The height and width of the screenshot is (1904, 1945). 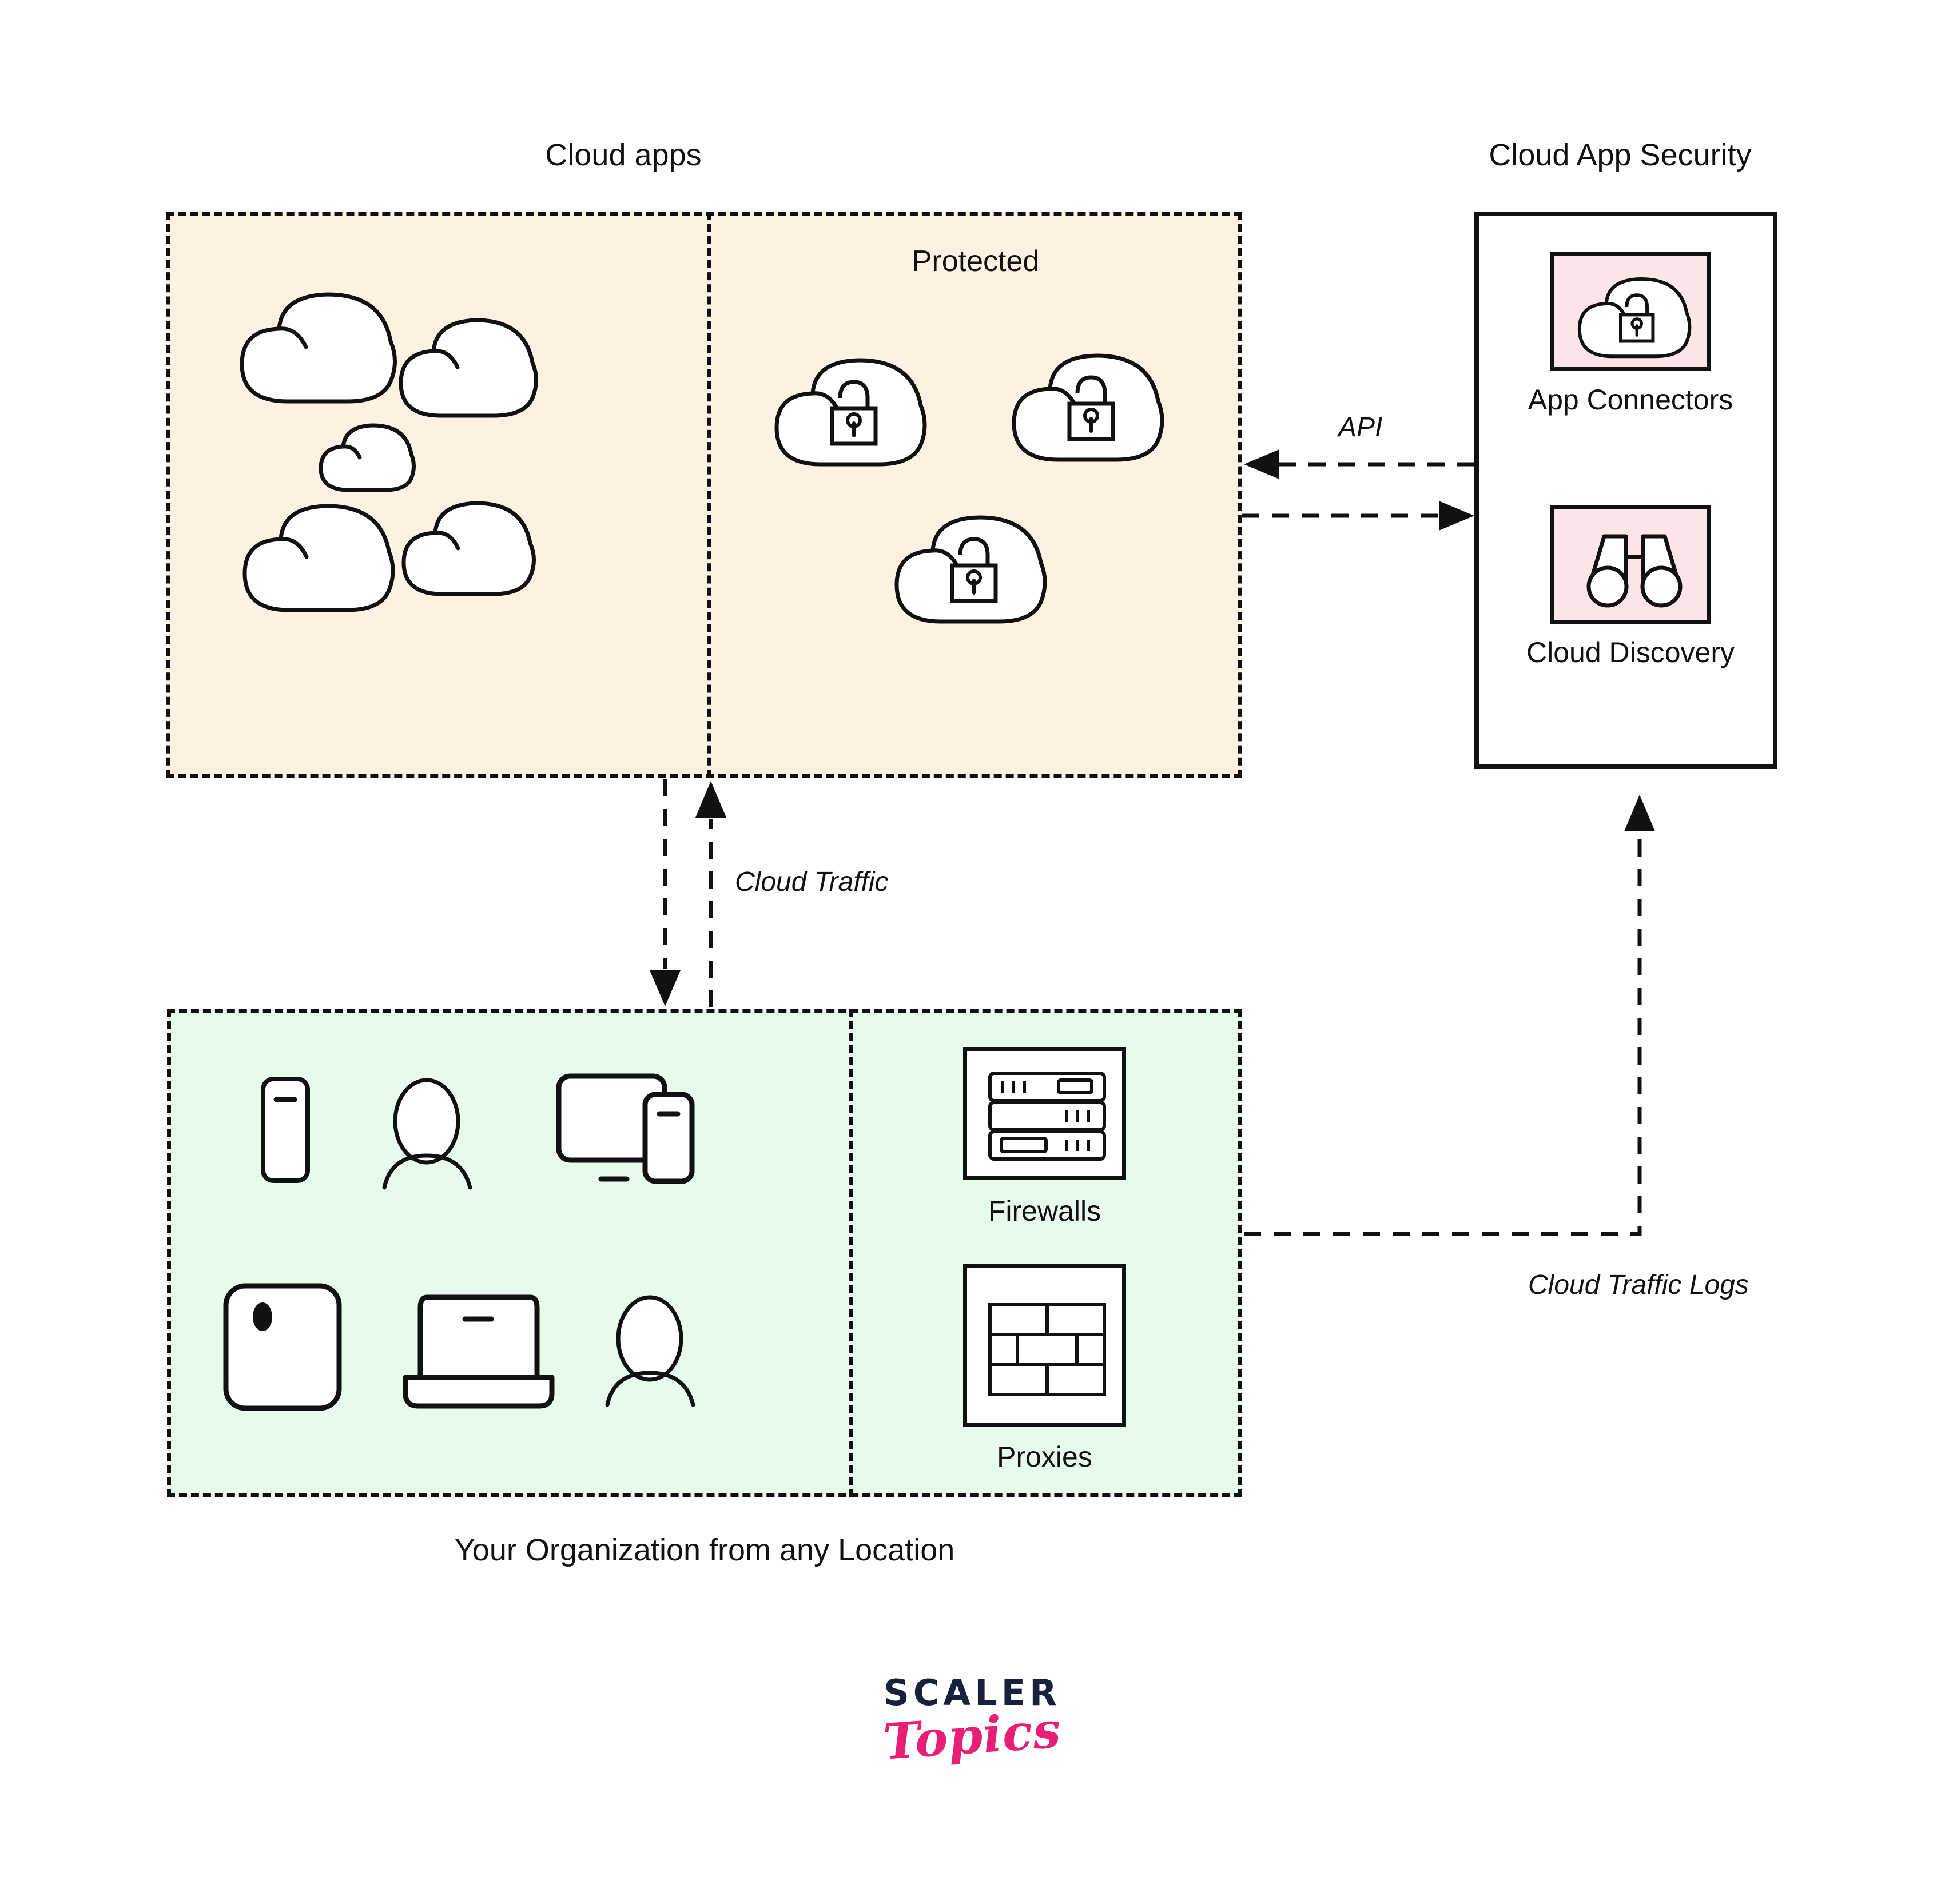 What do you see at coordinates (1630, 652) in the screenshot?
I see `cloud-discovery-label: Cloud Discovery` at bounding box center [1630, 652].